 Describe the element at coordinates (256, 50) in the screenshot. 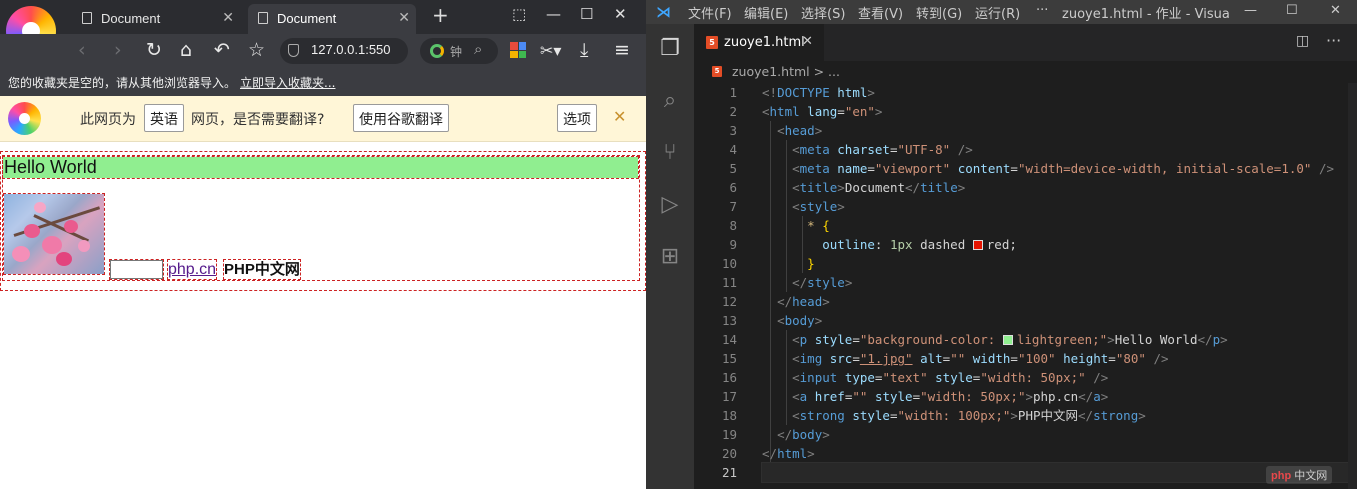

I see `star-icon: ☆` at that location.